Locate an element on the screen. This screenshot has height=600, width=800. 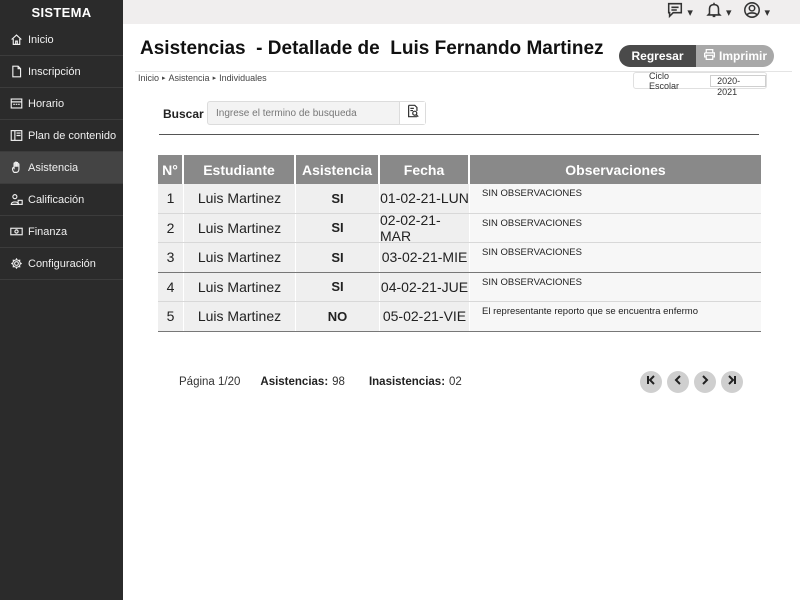
sidebar-item-label: Horario is located at coordinates (46, 103).